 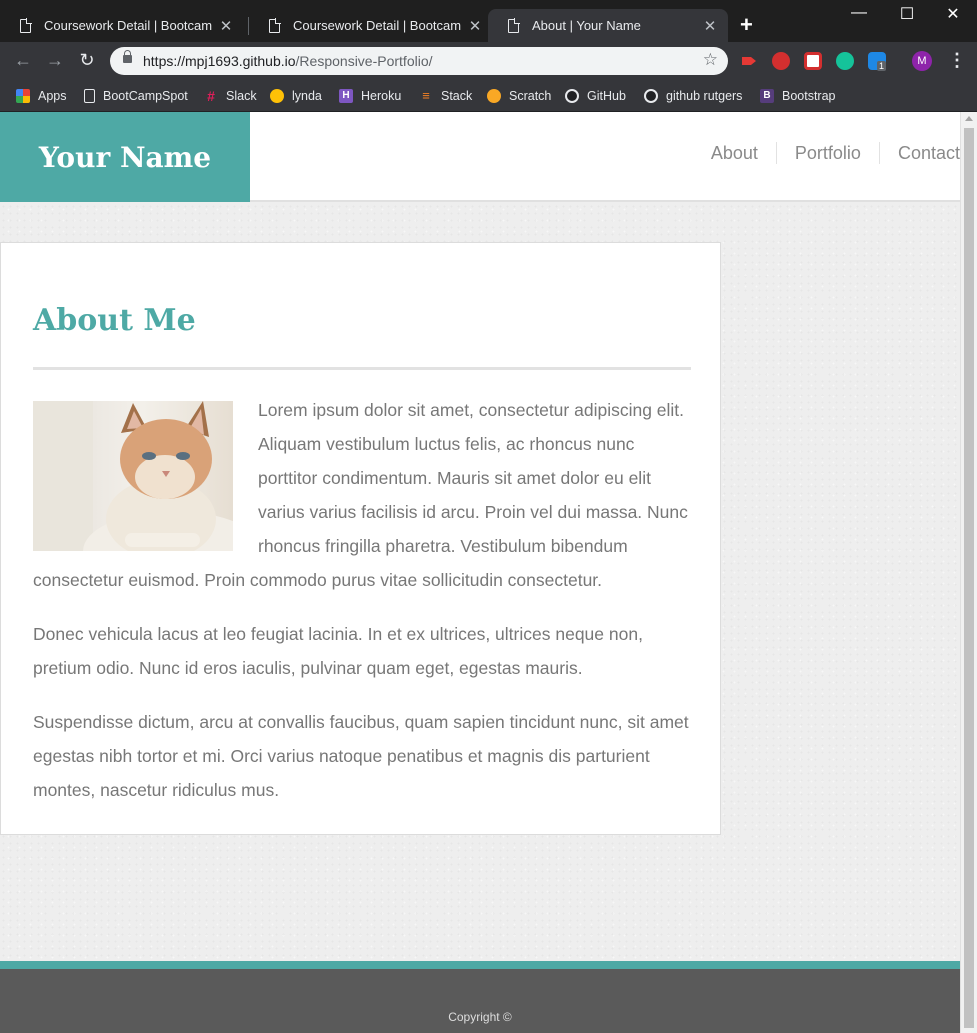 I want to click on bookmark-lynda: lynda, so click(x=296, y=96).